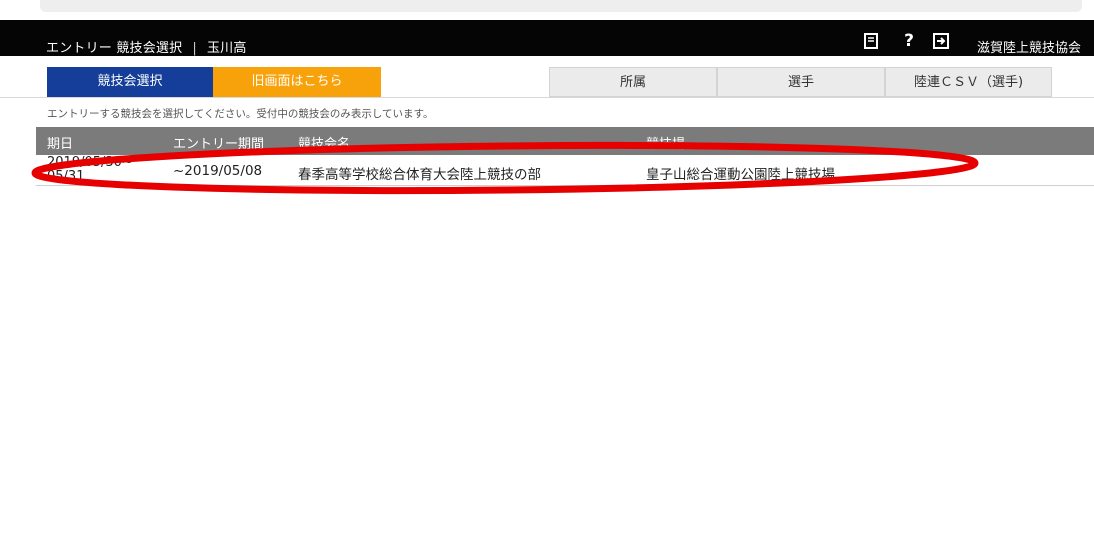 The height and width of the screenshot is (558, 1094). Describe the element at coordinates (324, 144) in the screenshot. I see `column-header-meet-name: 競技会名` at that location.